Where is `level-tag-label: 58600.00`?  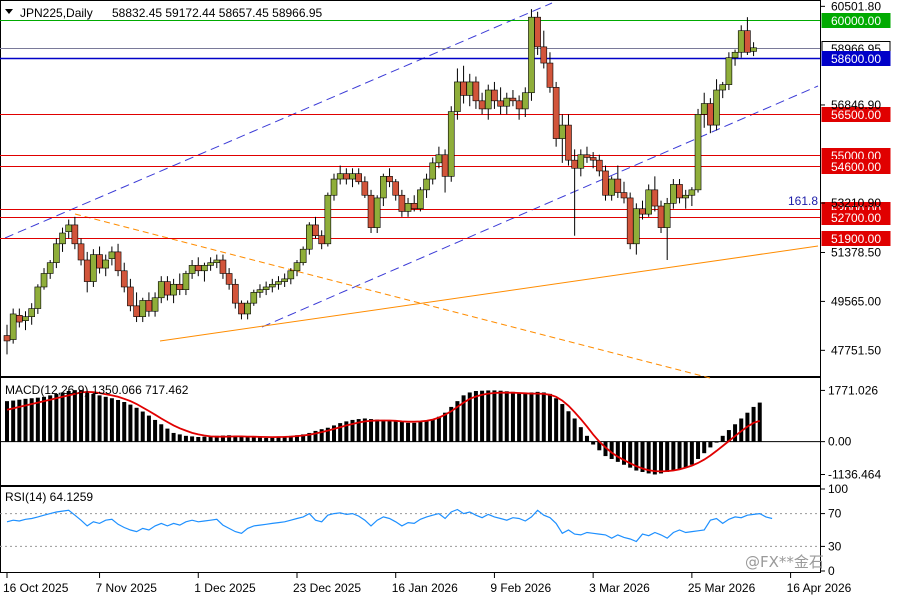 level-tag-label: 58600.00 is located at coordinates (856, 59).